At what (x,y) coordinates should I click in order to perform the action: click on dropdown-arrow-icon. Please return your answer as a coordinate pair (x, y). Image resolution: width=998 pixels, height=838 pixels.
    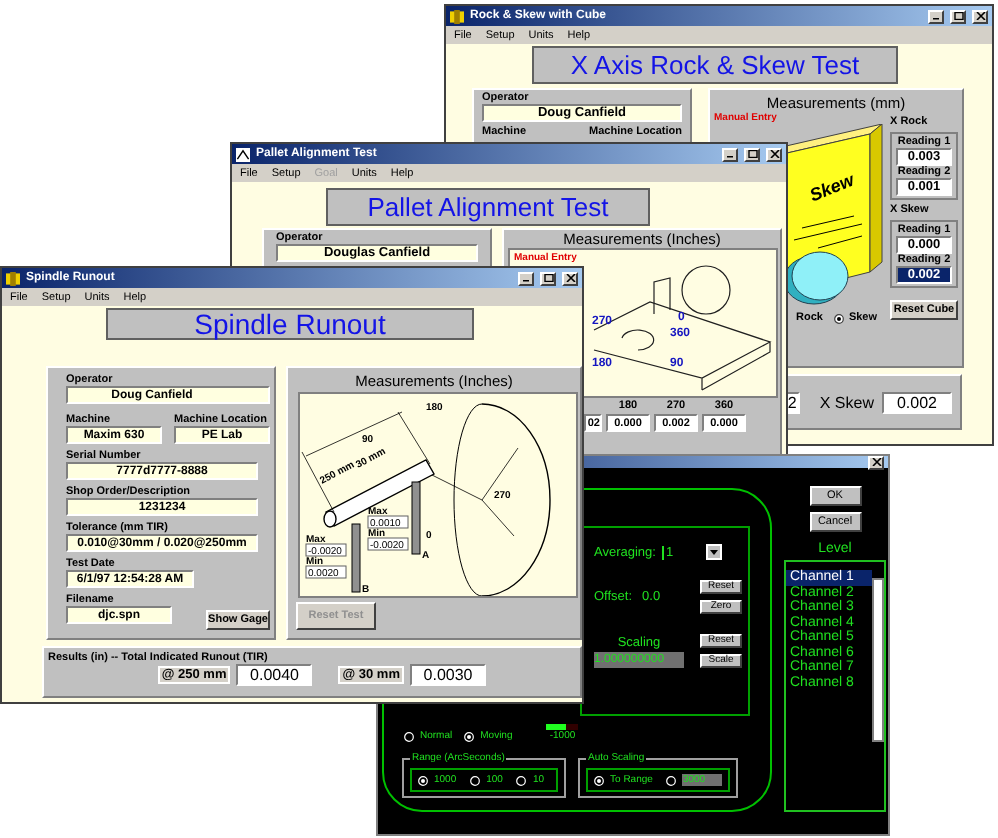
    Looking at the image, I should click on (713, 552).